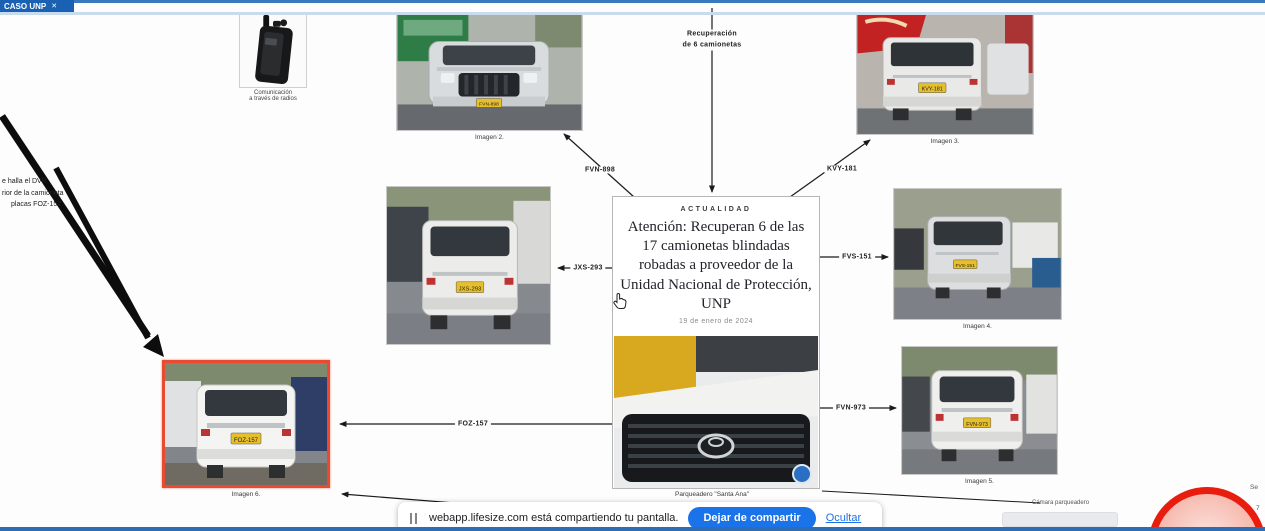 Image resolution: width=1265 pixels, height=531 pixels. I want to click on camera-node-caption: Cámara parqueadero, so click(1061, 503).